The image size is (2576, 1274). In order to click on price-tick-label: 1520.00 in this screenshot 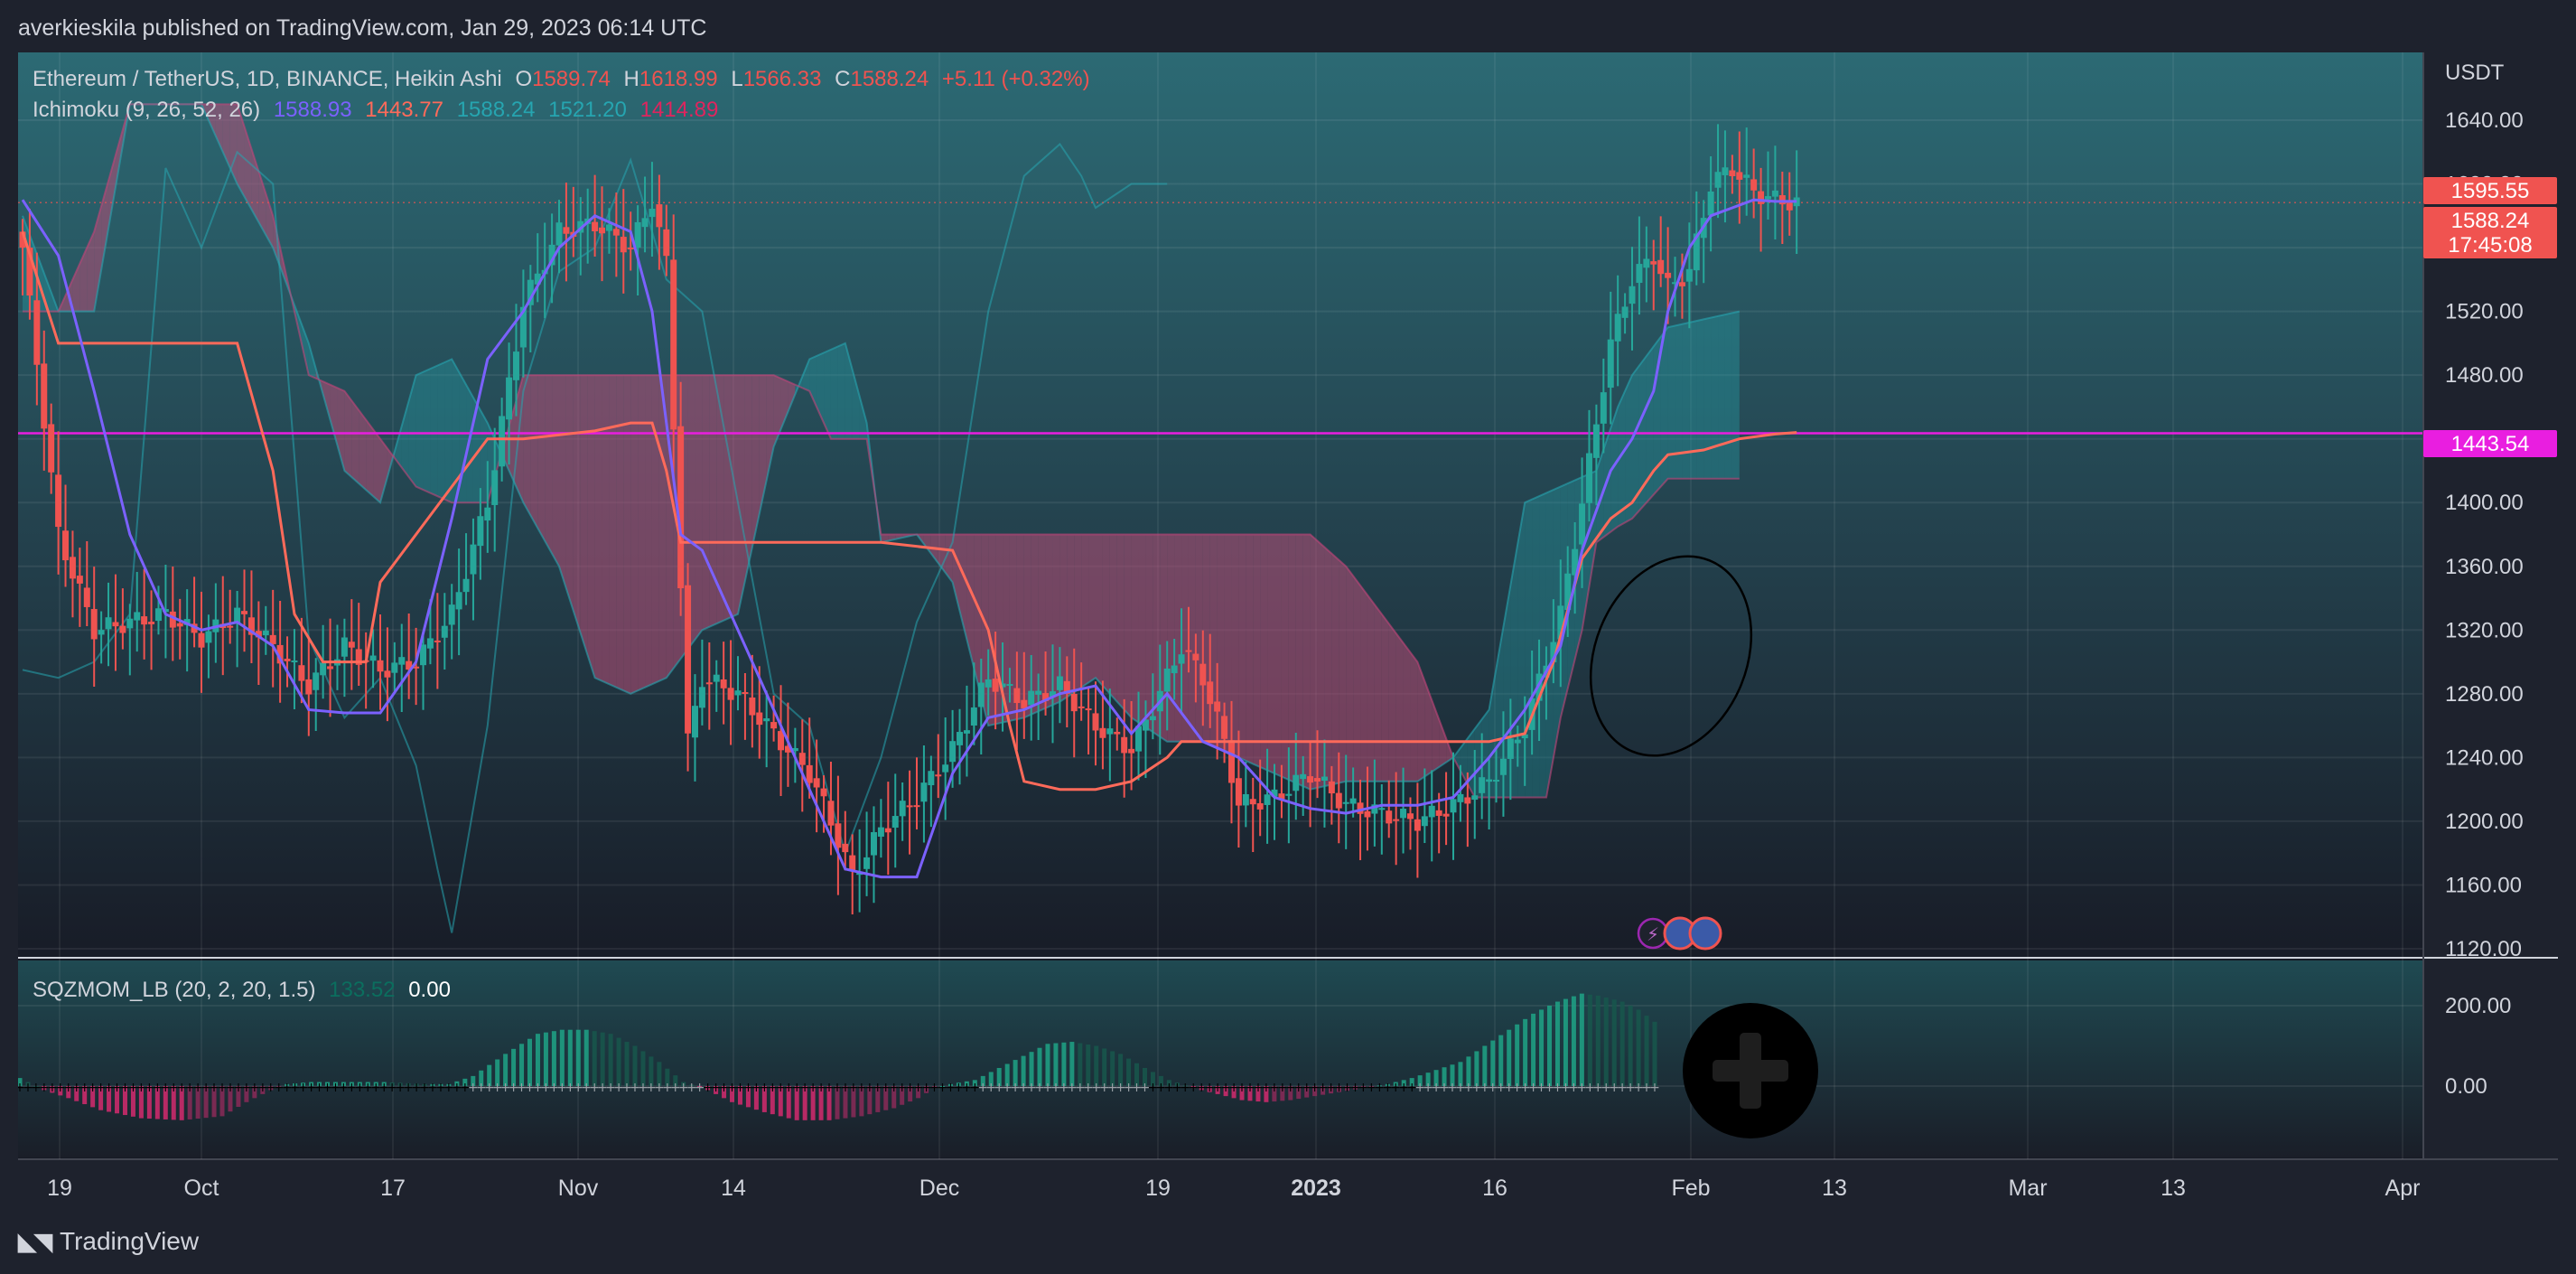, I will do `click(2484, 312)`.